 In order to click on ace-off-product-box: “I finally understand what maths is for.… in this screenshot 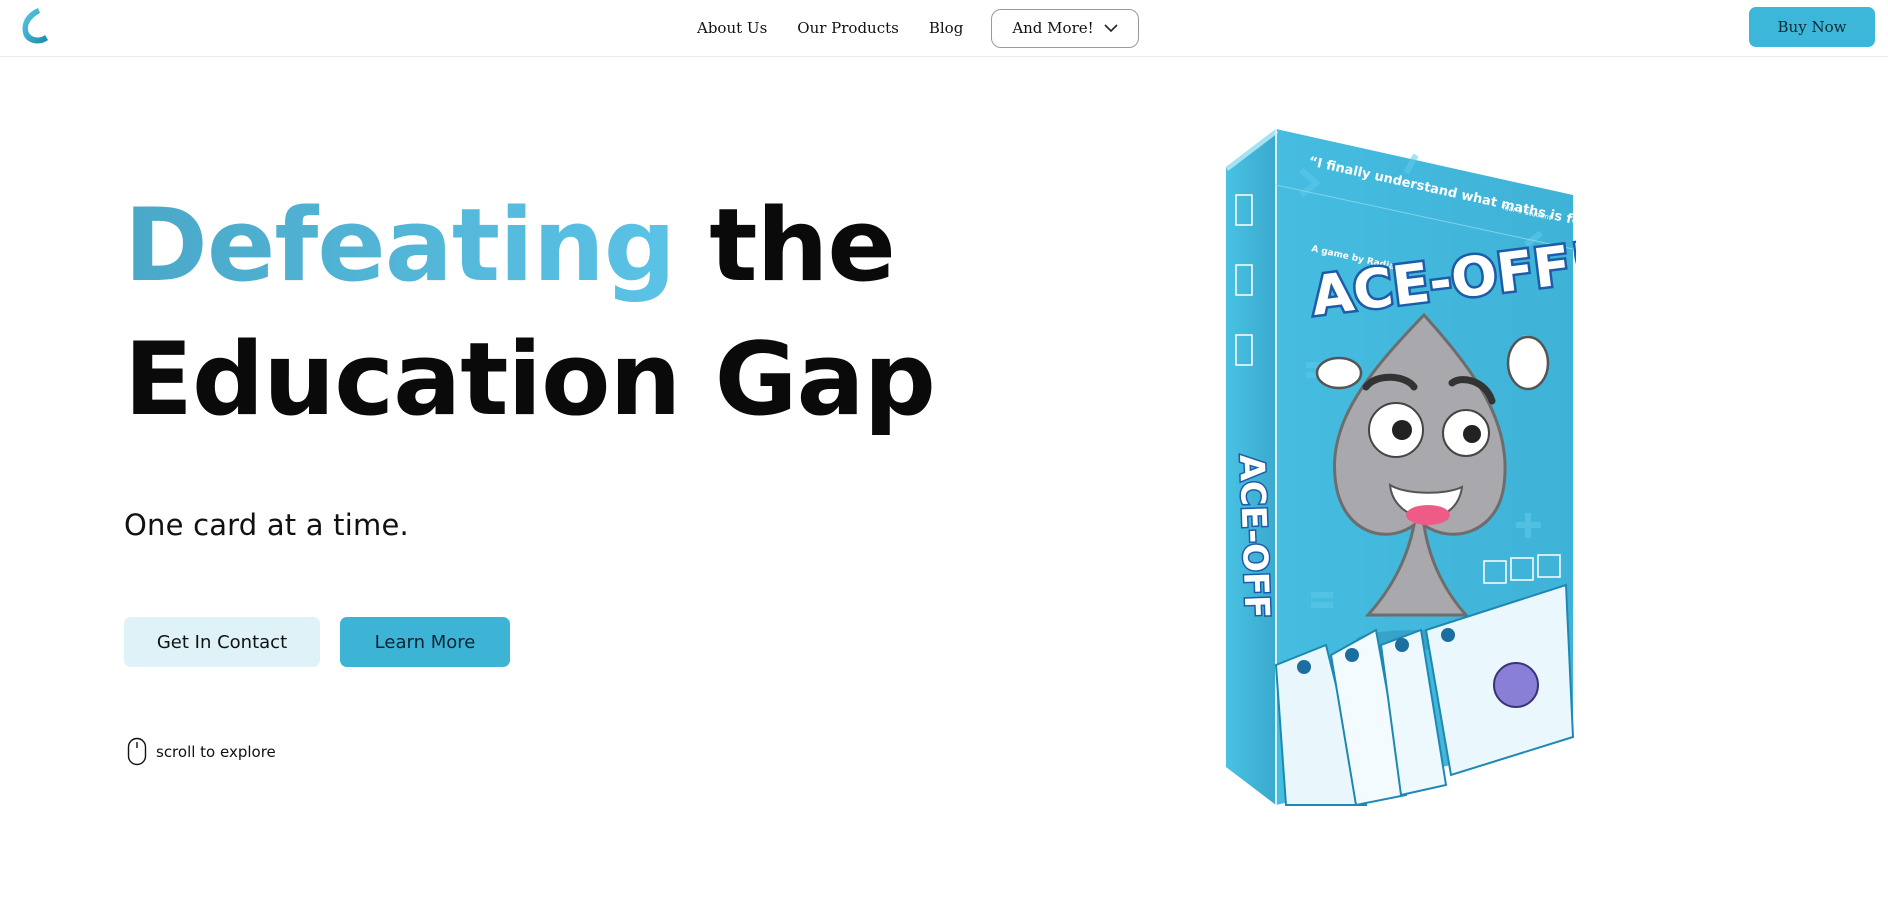, I will do `click(1401, 468)`.